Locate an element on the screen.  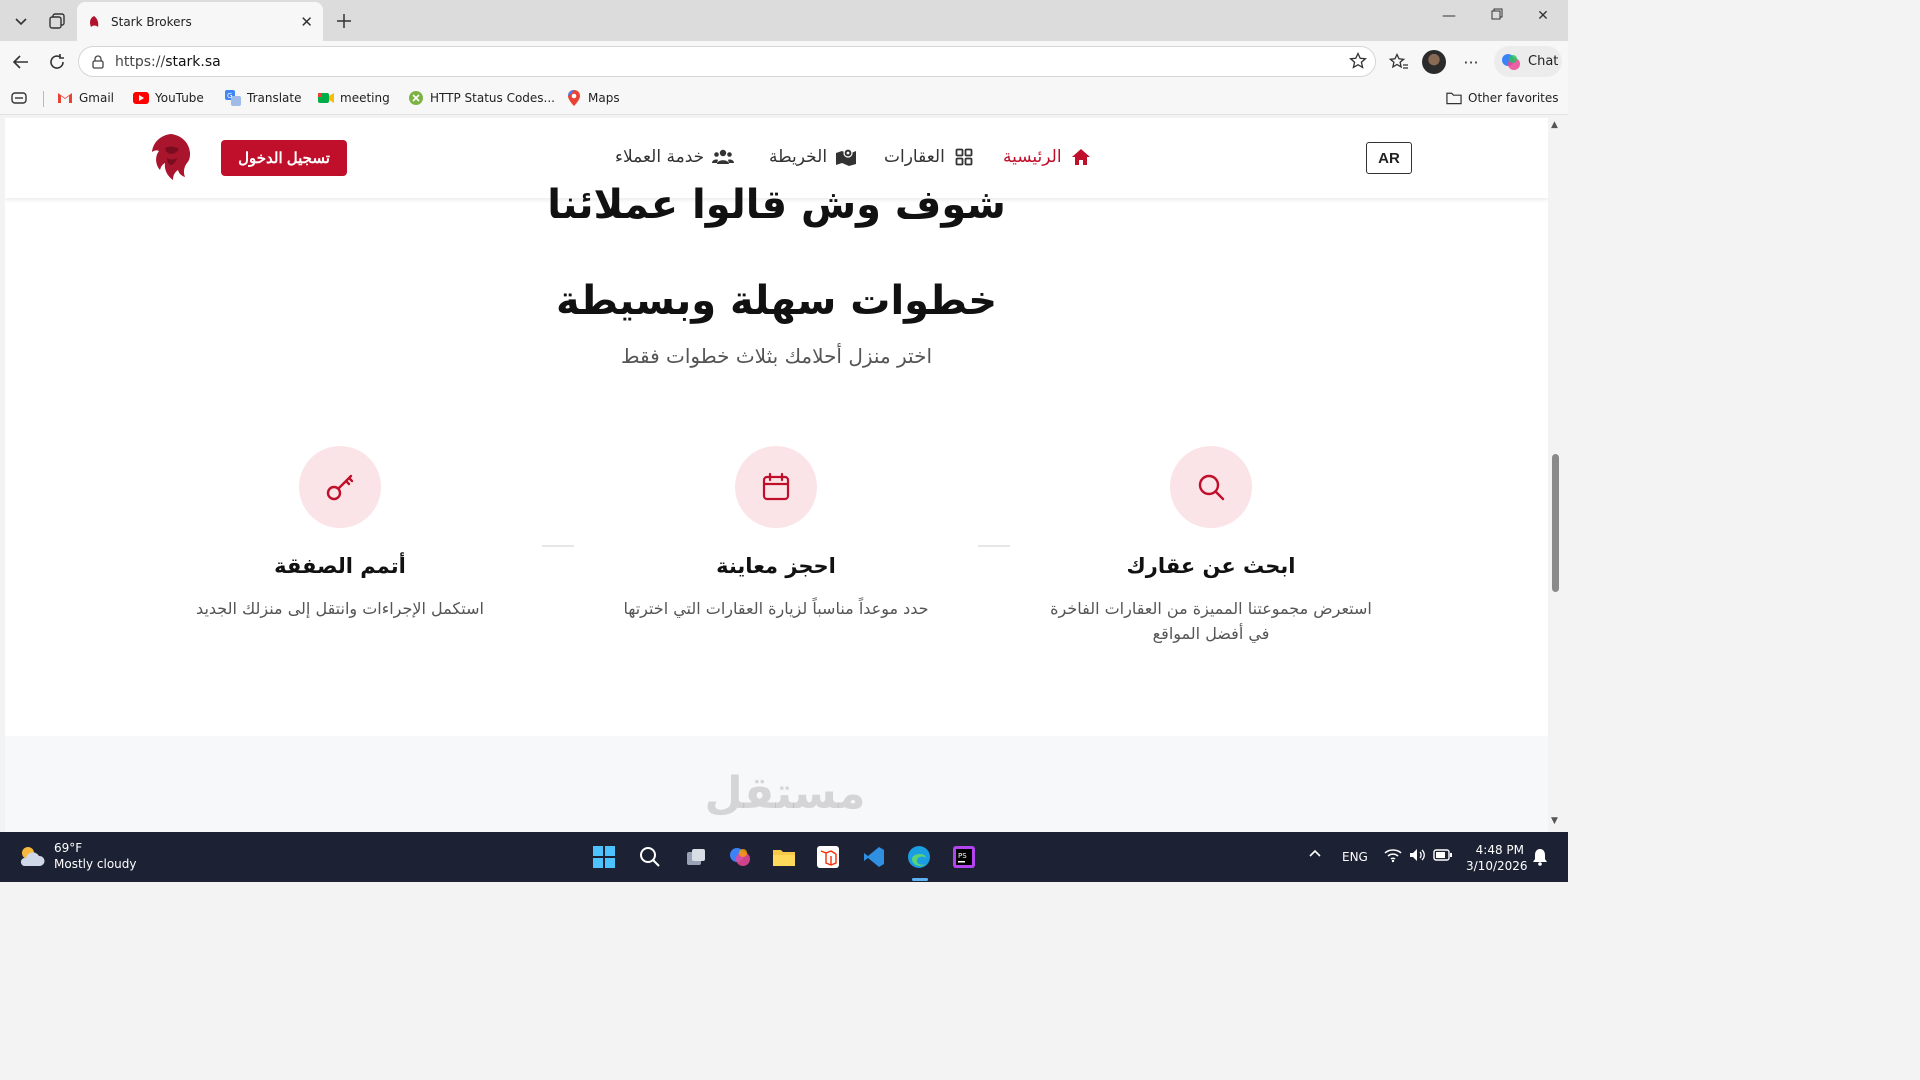
favorite-gmail: Gmail is located at coordinates (85, 98).